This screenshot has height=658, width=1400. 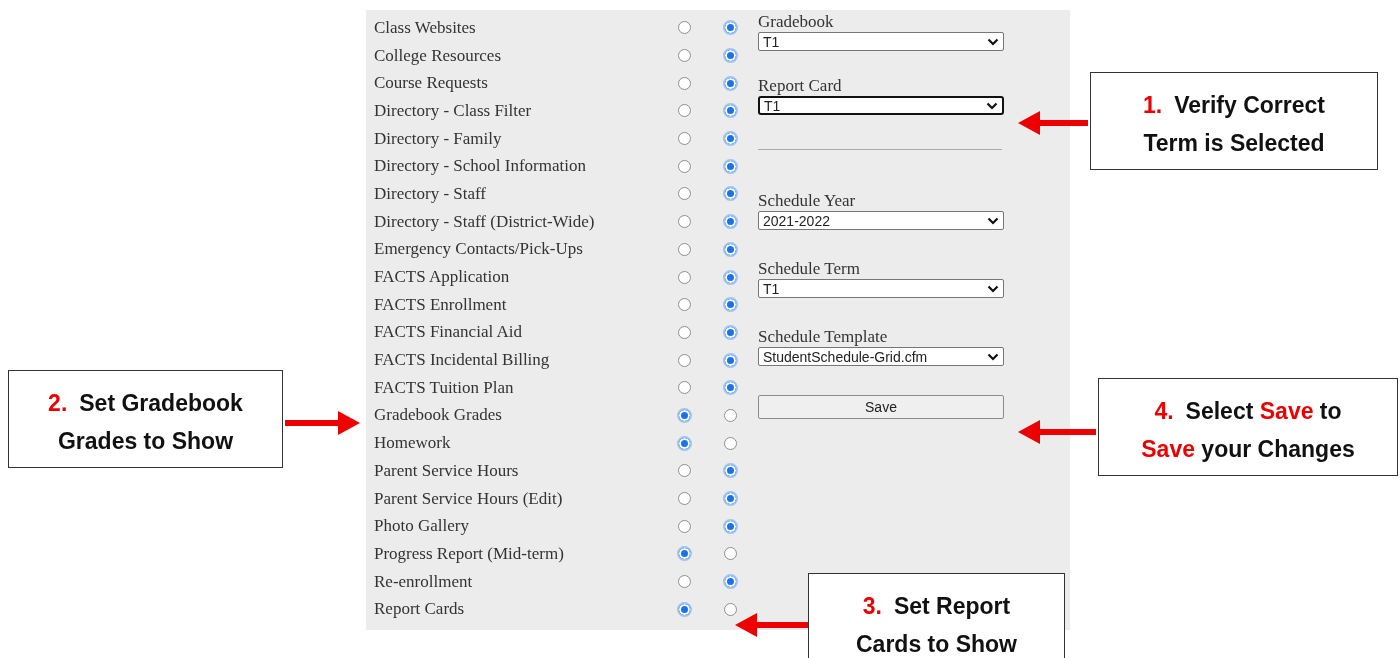 I want to click on setting-label: Directory - Staff (District-Wide), so click(x=485, y=221).